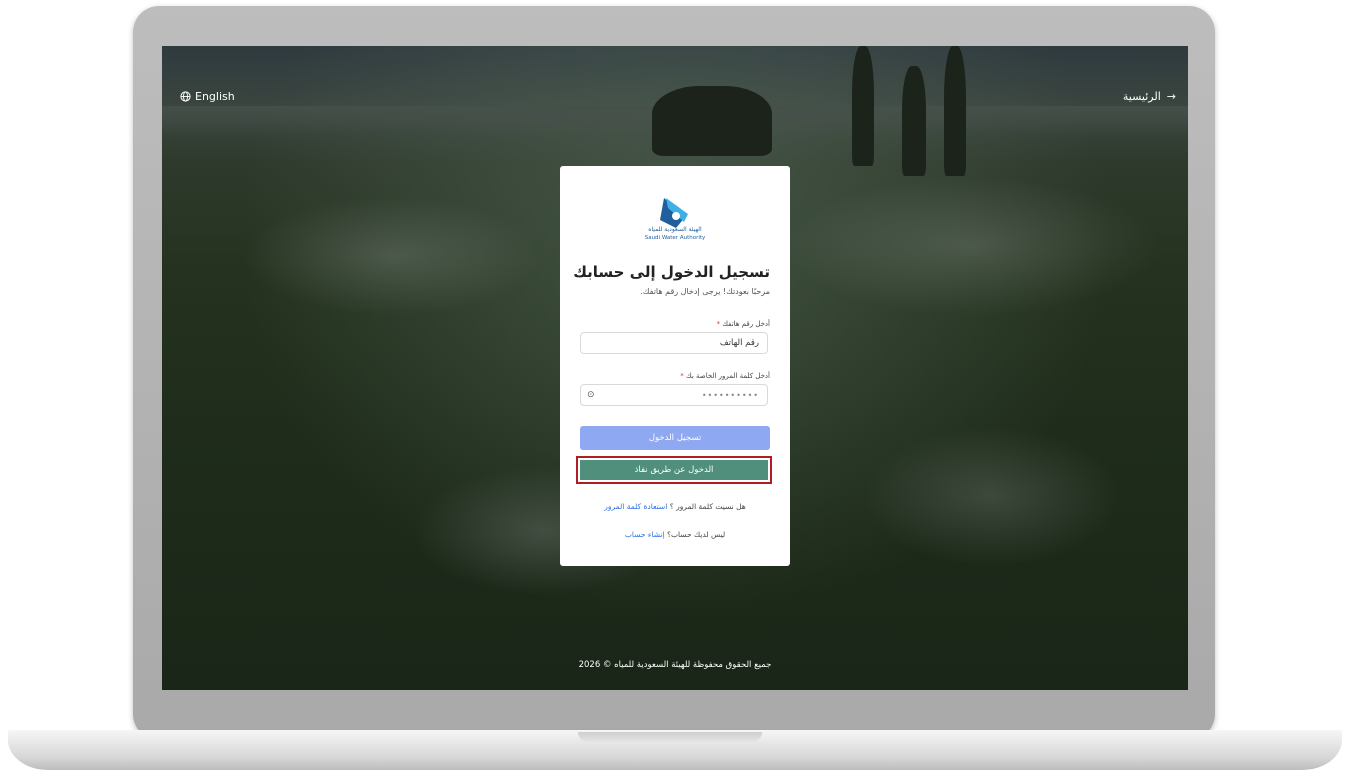  What do you see at coordinates (674, 395) in the screenshot?
I see `password-field: •••••••••• ⊙` at bounding box center [674, 395].